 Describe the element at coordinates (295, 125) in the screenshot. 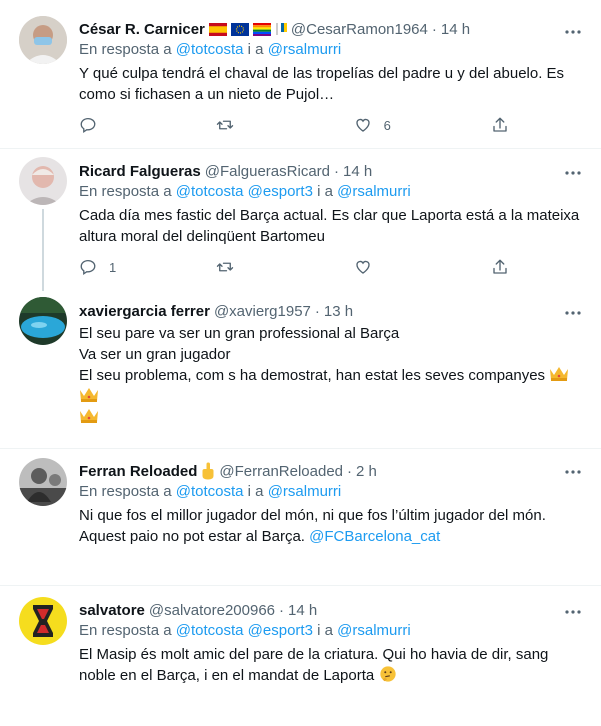

I see `tweet-actions: 6` at that location.